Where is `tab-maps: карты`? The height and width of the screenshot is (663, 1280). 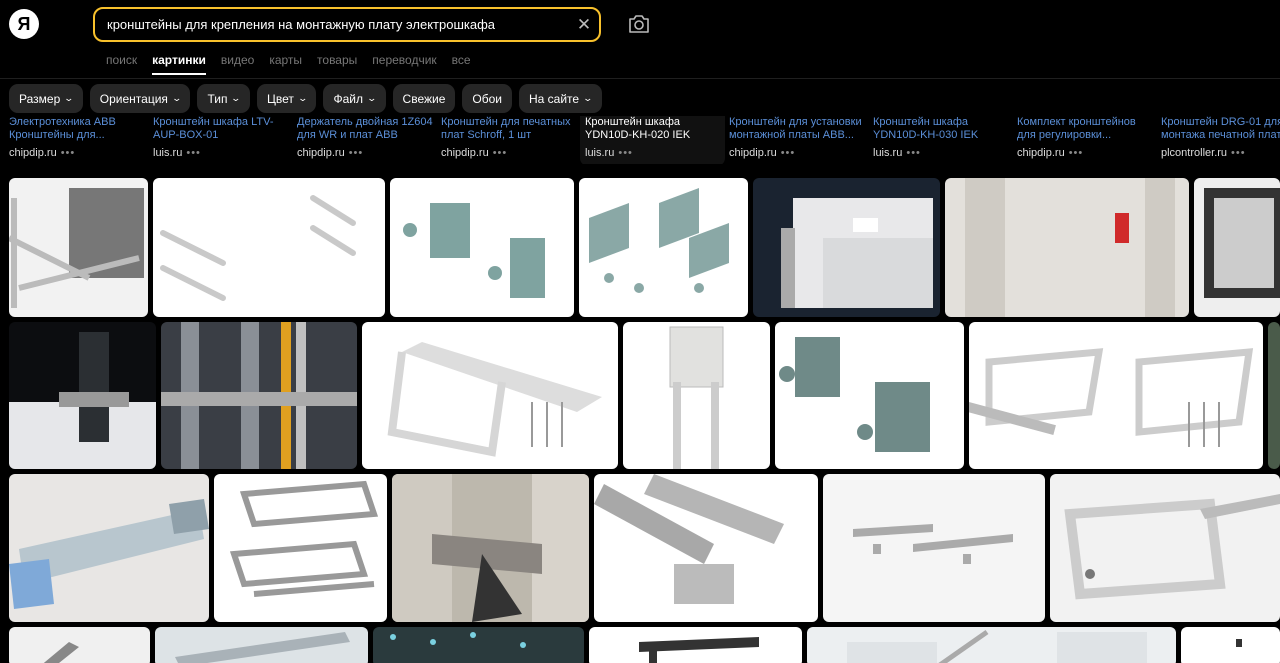 tab-maps: карты is located at coordinates (285, 64).